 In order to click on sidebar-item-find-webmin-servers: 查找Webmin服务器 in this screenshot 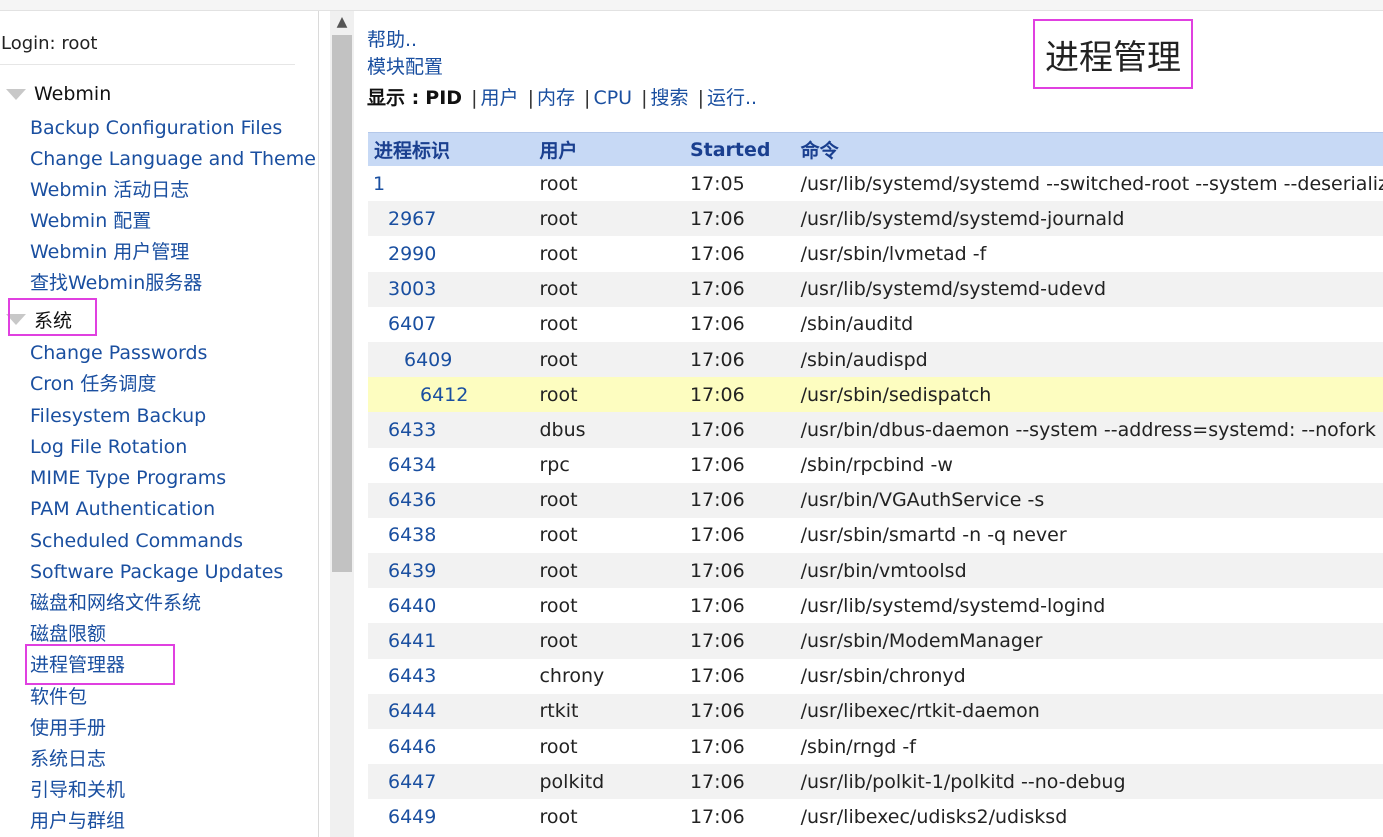, I will do `click(116, 283)`.